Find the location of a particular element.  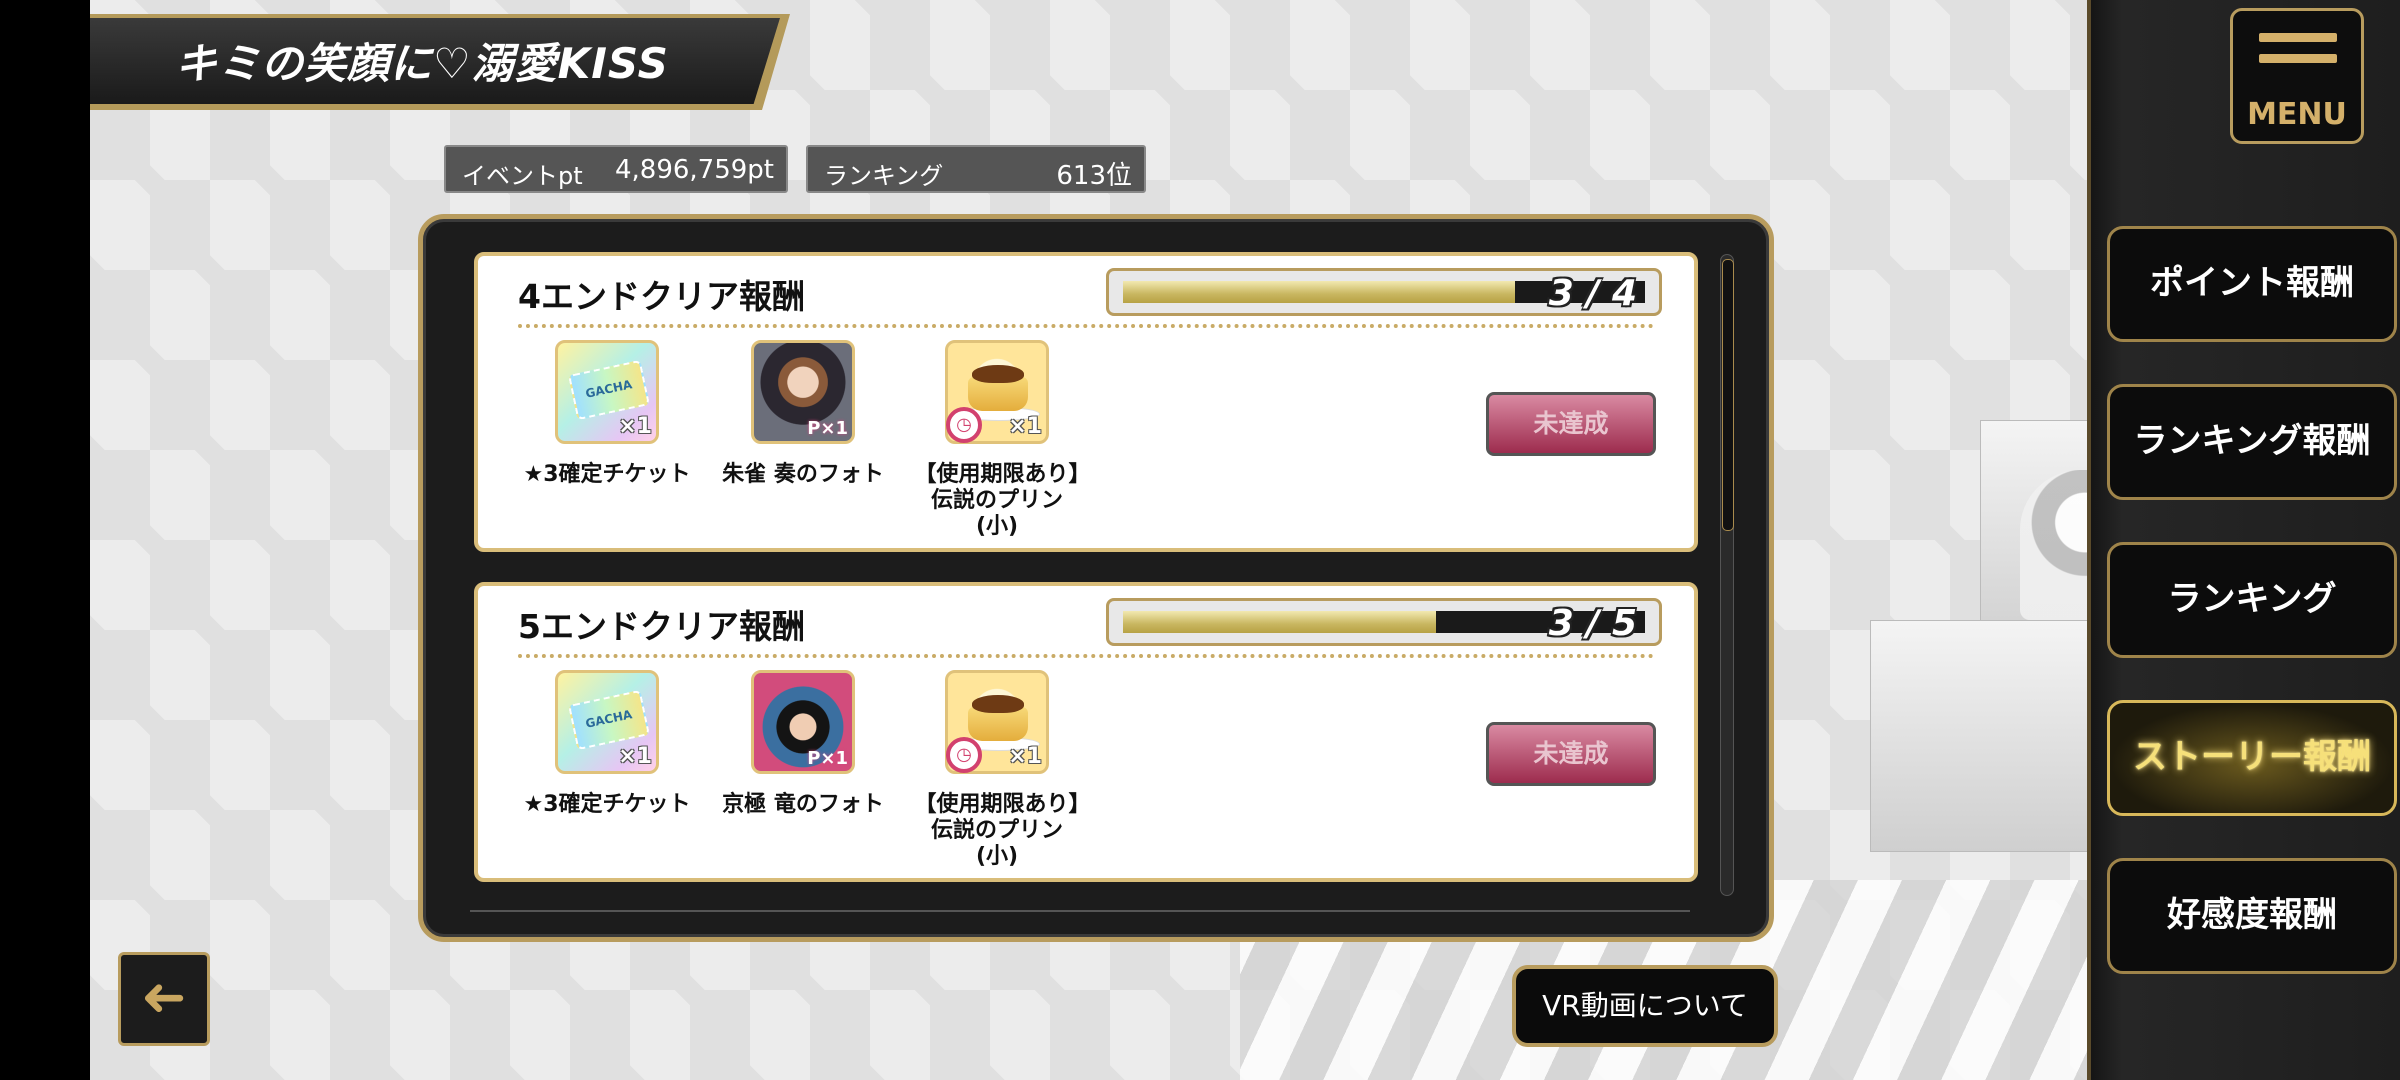

reward-item: P×1 朱雀 奏のフォト is located at coordinates (803, 414).